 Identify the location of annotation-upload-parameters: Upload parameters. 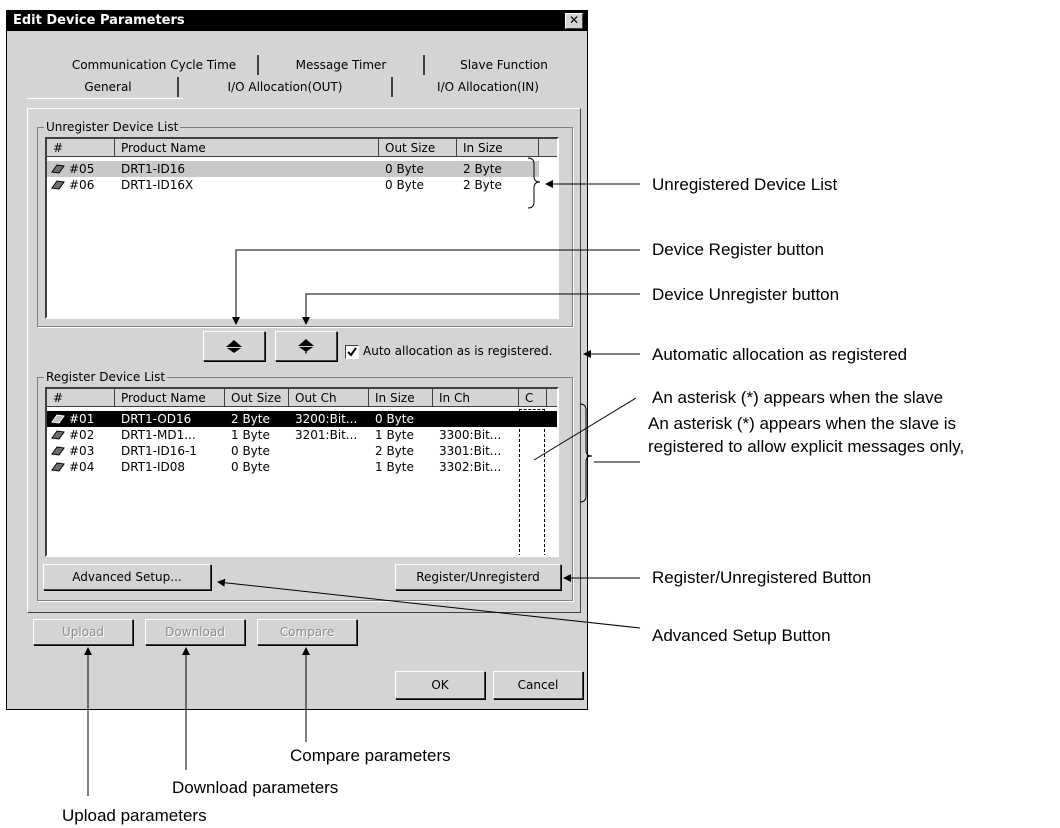
(134, 815).